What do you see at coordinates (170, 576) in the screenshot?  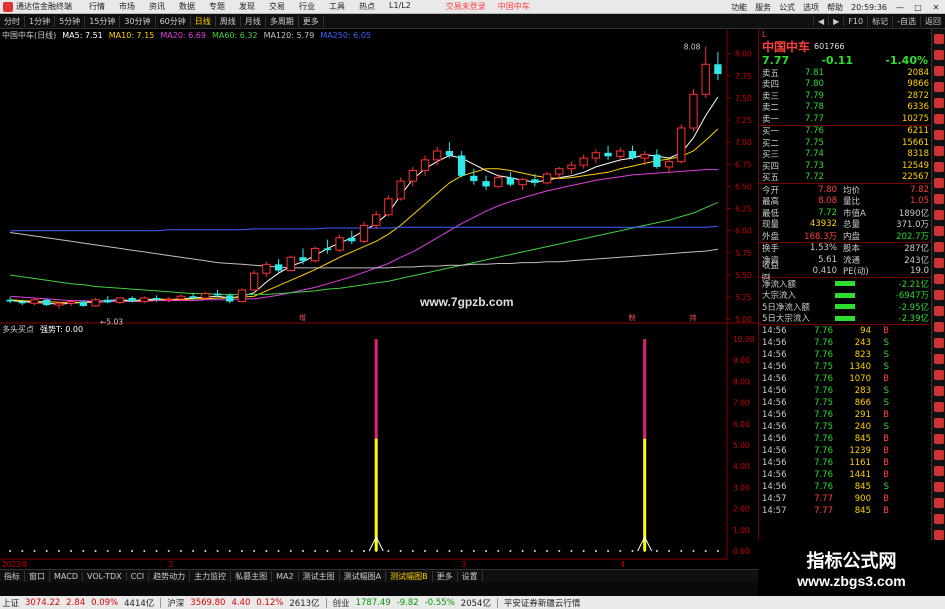 I see `indicator-tab: 趋势动力` at bounding box center [170, 576].